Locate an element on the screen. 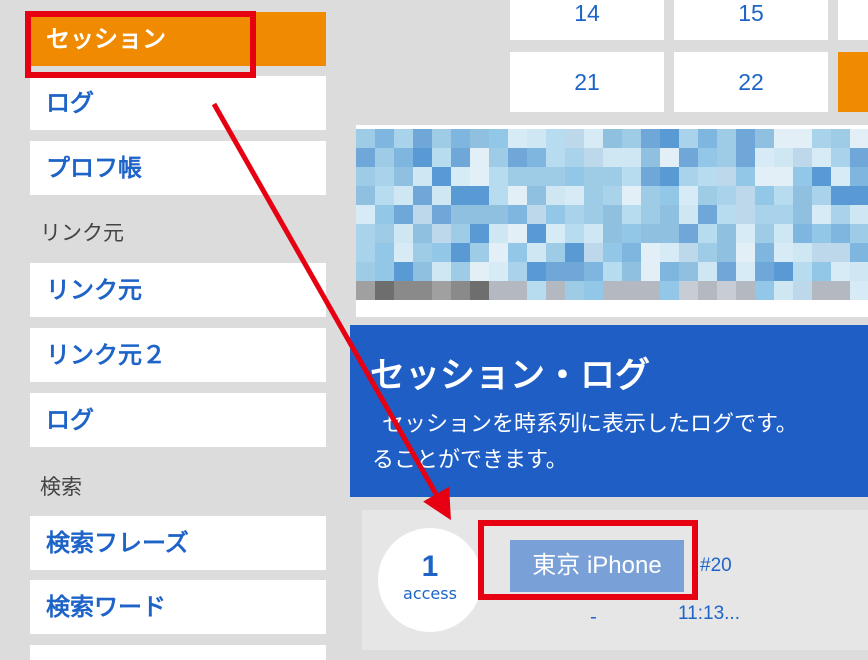 The height and width of the screenshot is (660, 868). access-label: access is located at coordinates (430, 593).